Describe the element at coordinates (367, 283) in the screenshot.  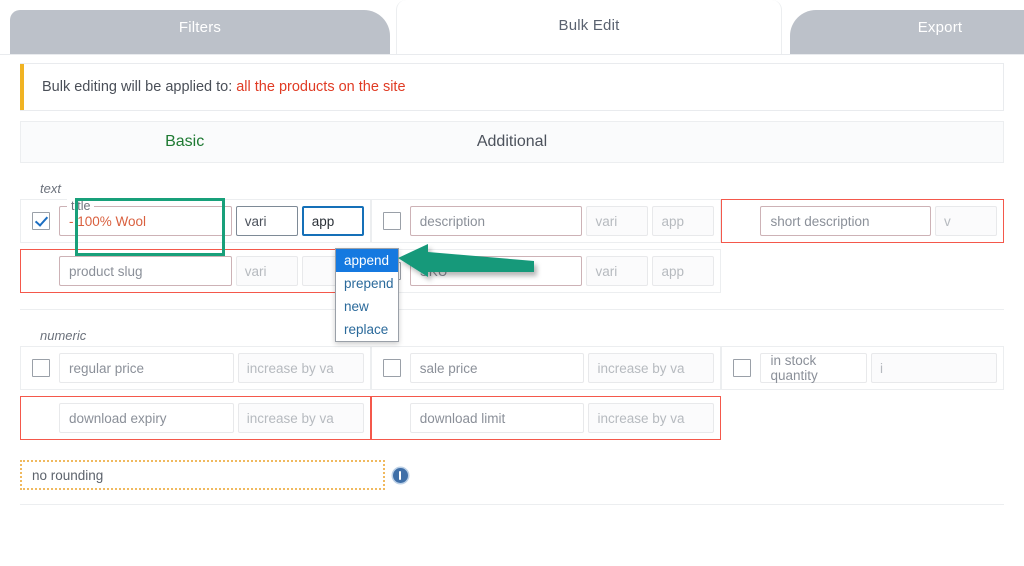
I see `dropdown-option-prepend: prepend` at that location.